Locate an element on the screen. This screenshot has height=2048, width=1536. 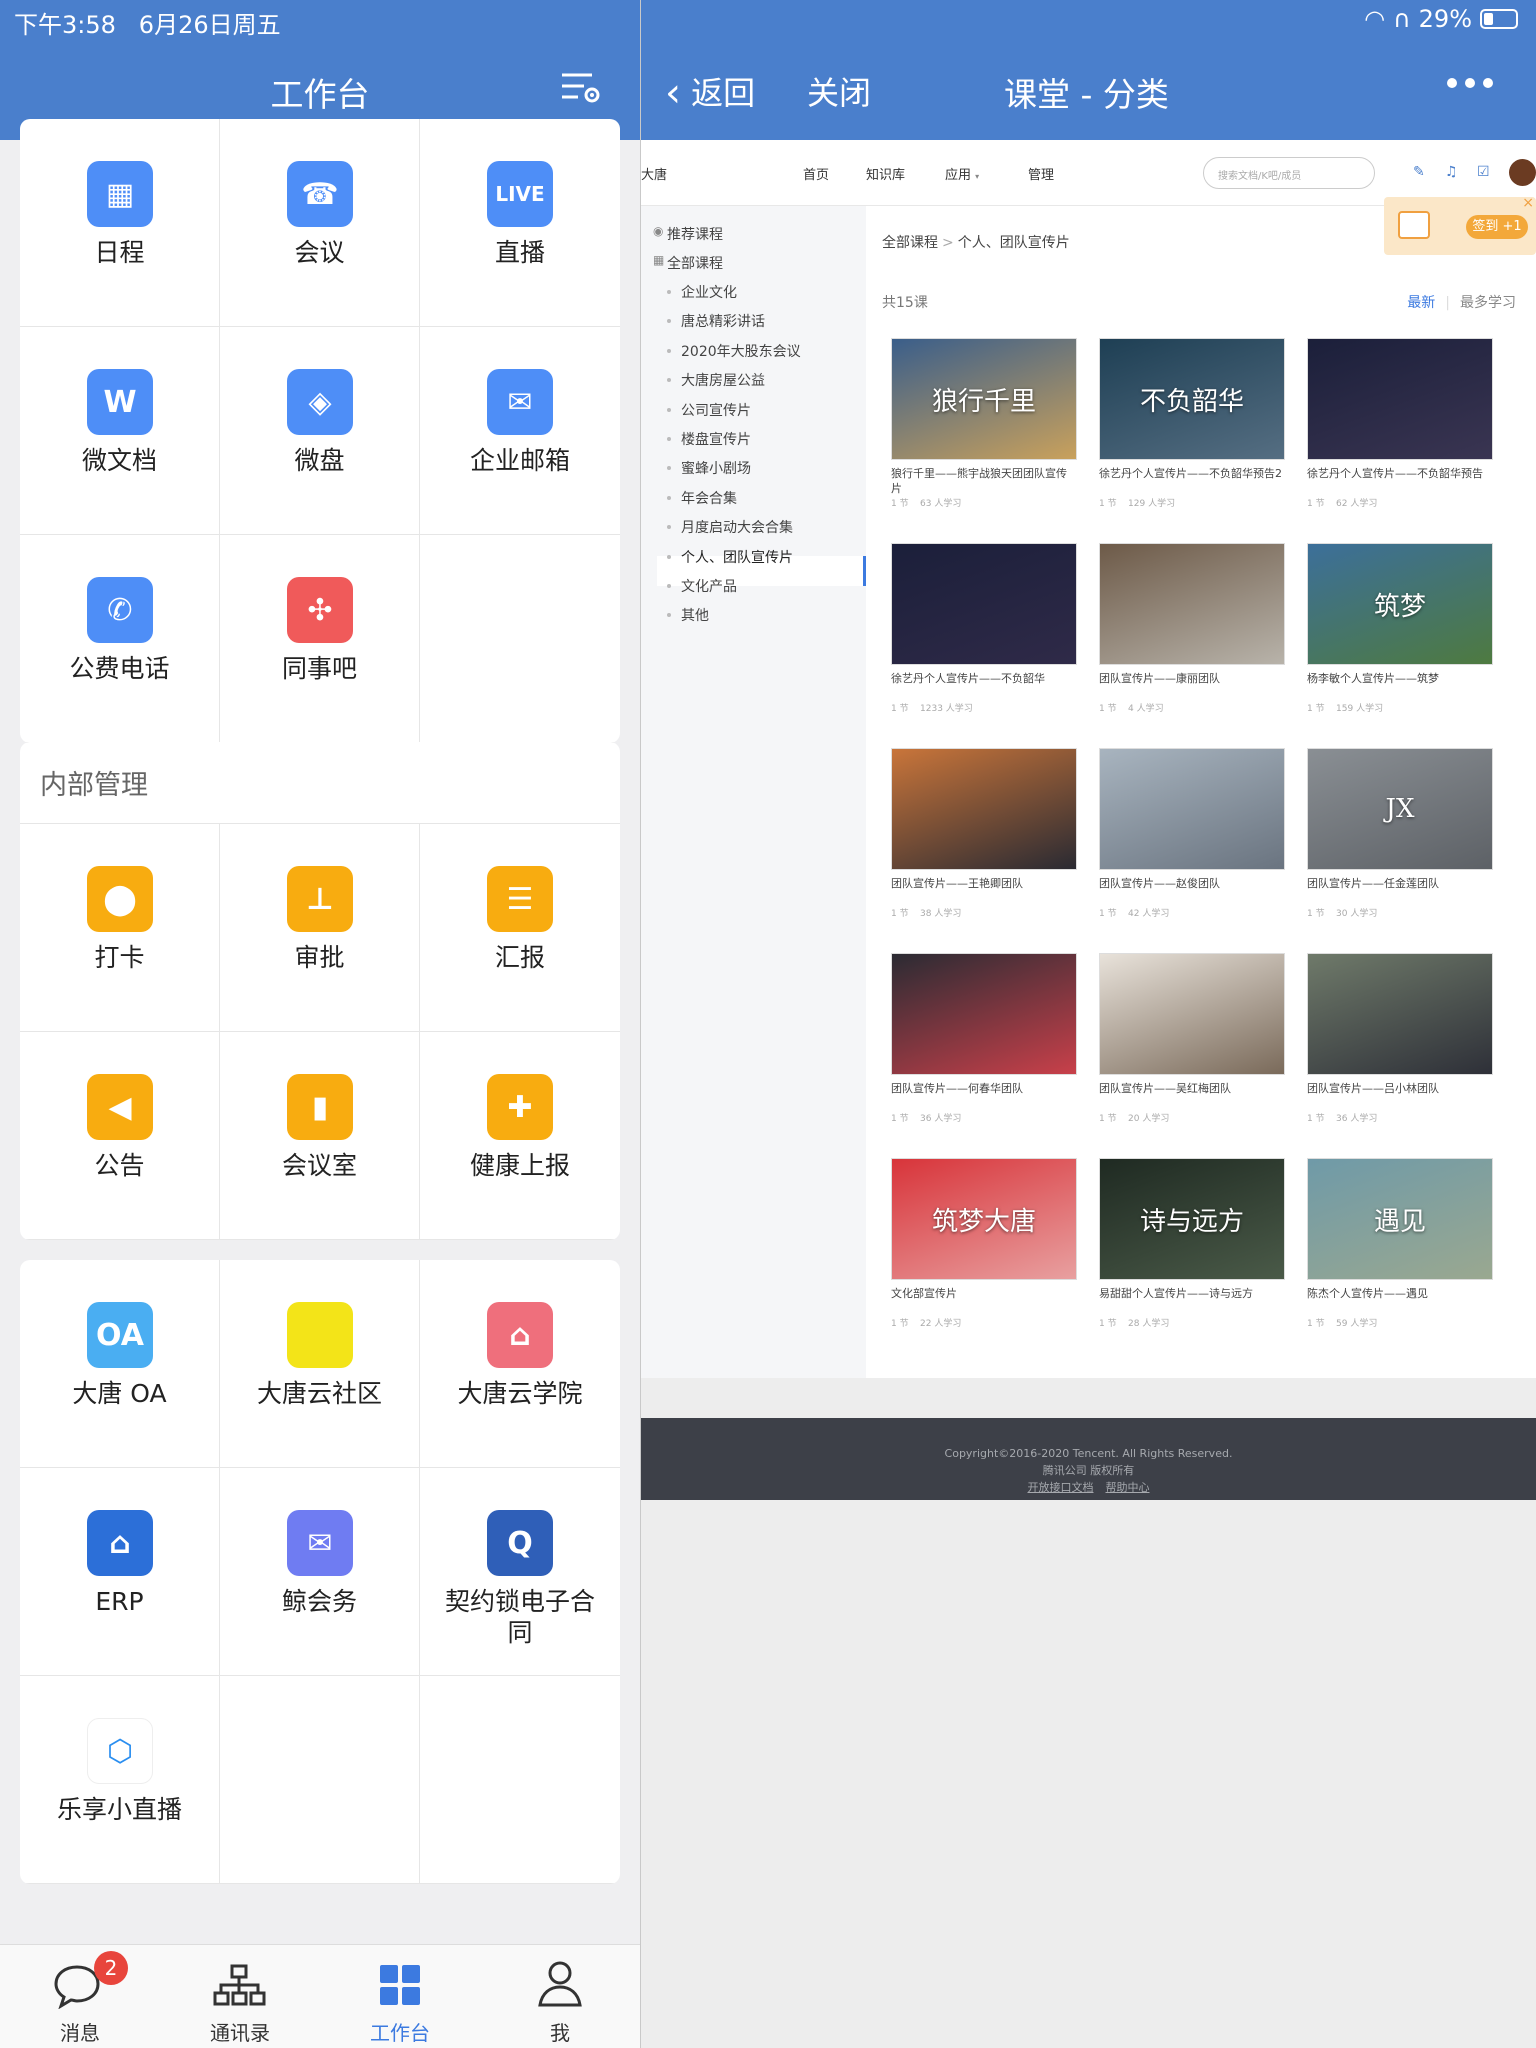
course-title: 文化部宣传片 is located at coordinates (984, 1301).